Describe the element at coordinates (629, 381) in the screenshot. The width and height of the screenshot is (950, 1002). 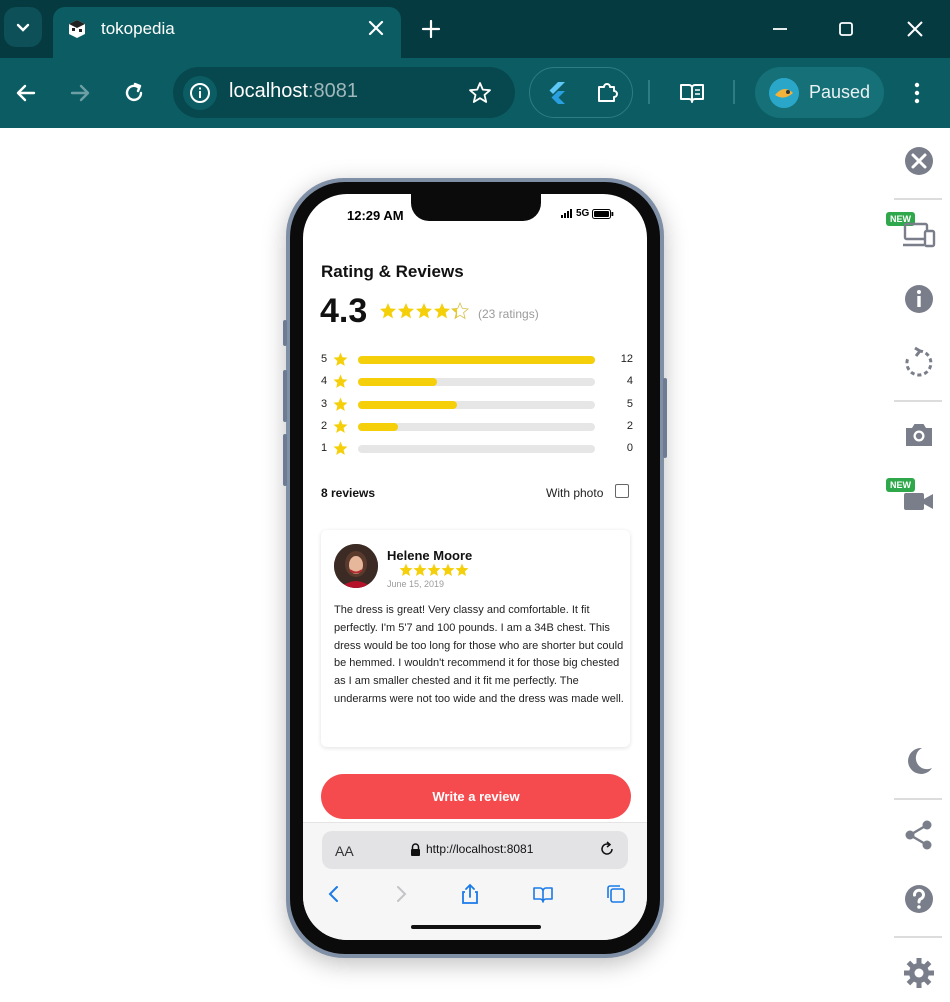
I see `distribution-count: 4` at that location.